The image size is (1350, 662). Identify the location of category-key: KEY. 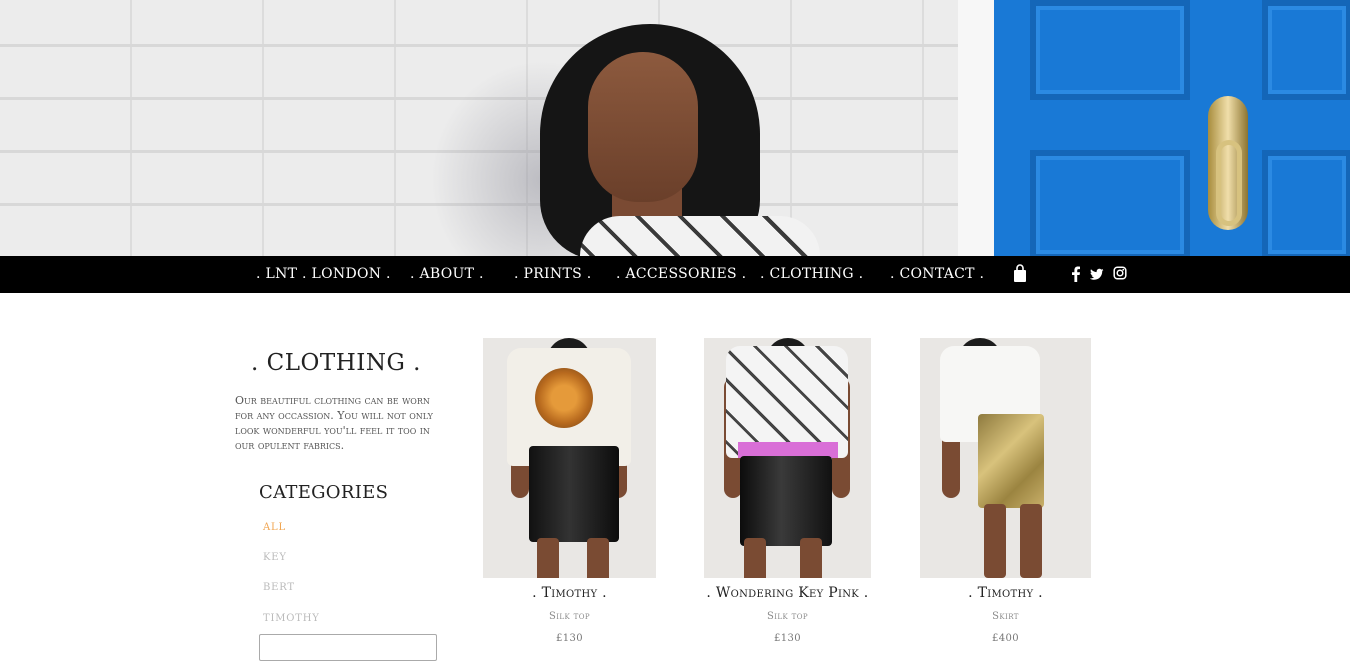
(275, 557).